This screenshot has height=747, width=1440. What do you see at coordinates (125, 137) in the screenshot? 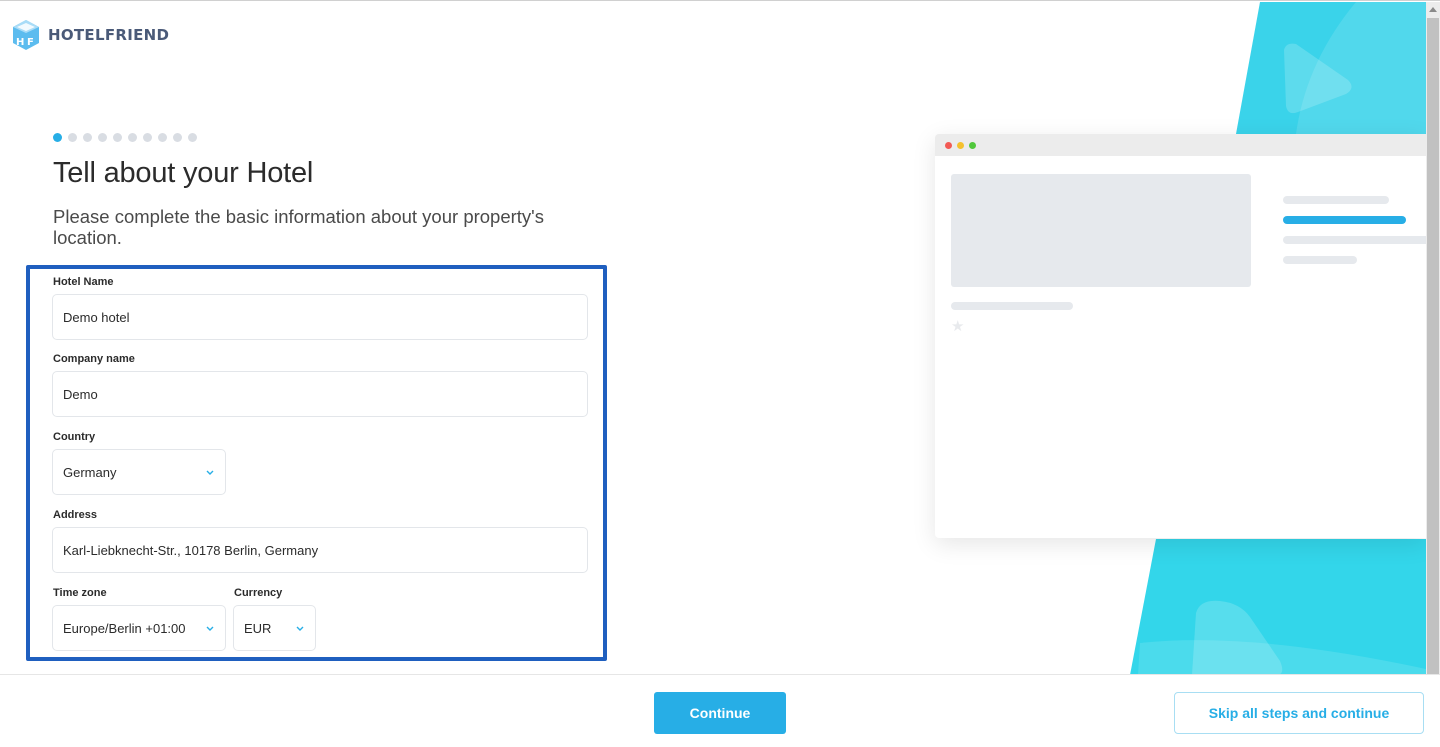
I see `step-progress-indicator` at bounding box center [125, 137].